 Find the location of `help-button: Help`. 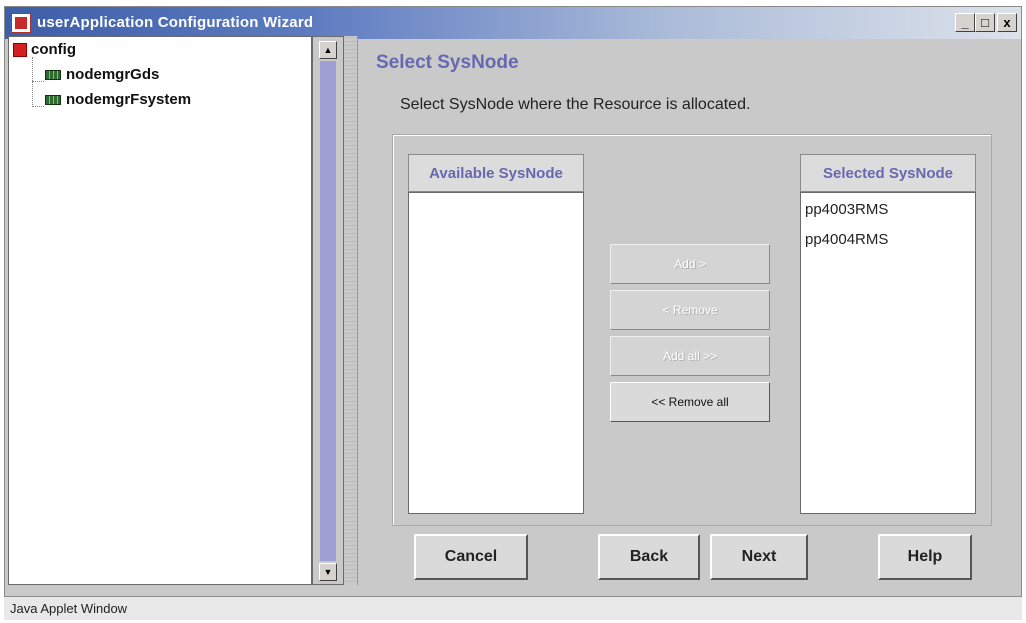

help-button: Help is located at coordinates (925, 557).